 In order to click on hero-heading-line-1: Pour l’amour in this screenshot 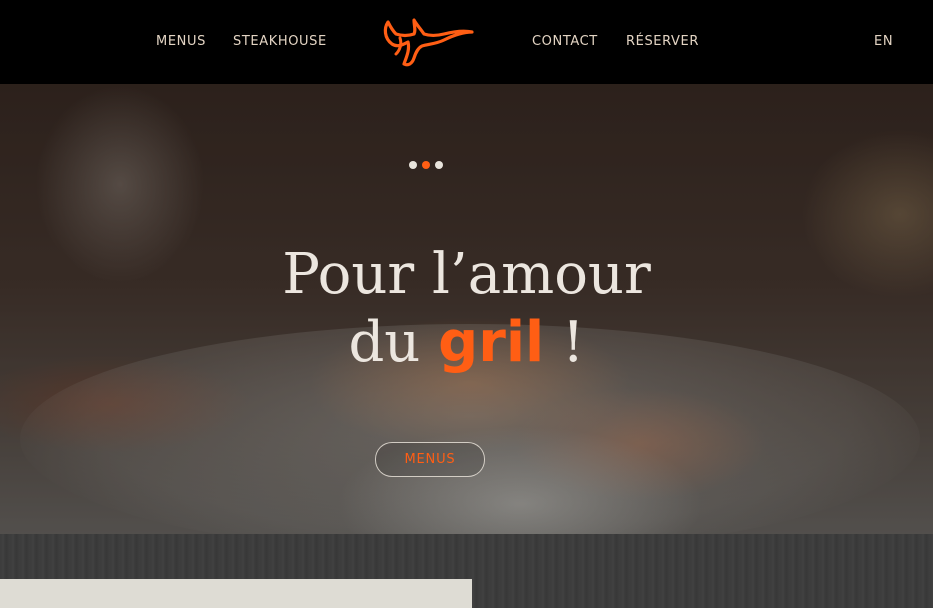, I will do `click(466, 274)`.